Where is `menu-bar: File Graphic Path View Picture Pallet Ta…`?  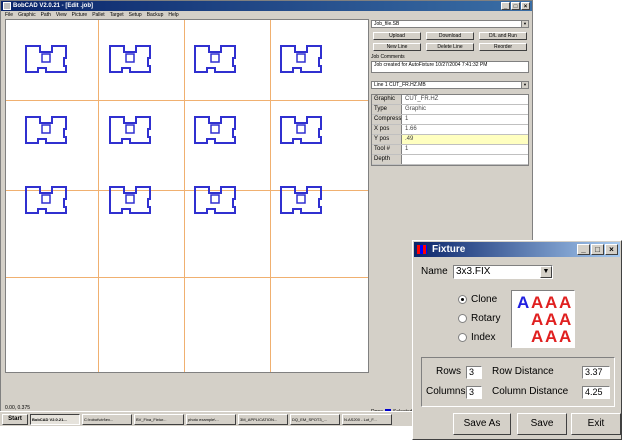
menu-bar: File Graphic Path View Picture Pallet Ta… is located at coordinates (266, 15).